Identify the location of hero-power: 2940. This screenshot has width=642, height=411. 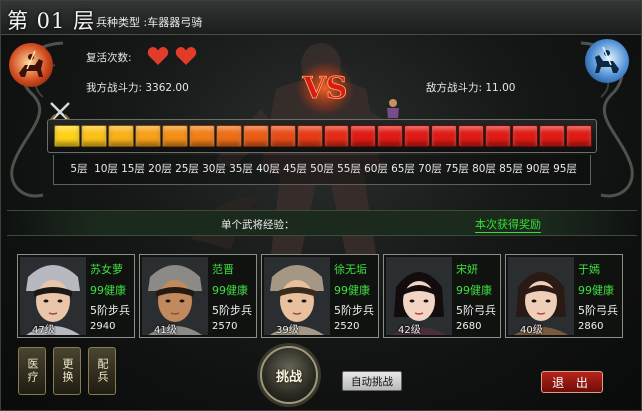
(103, 326).